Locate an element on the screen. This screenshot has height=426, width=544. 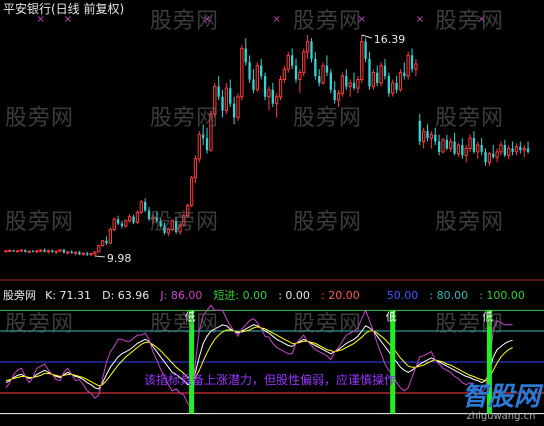
legend-k: K: 71.31 is located at coordinates (68, 295).